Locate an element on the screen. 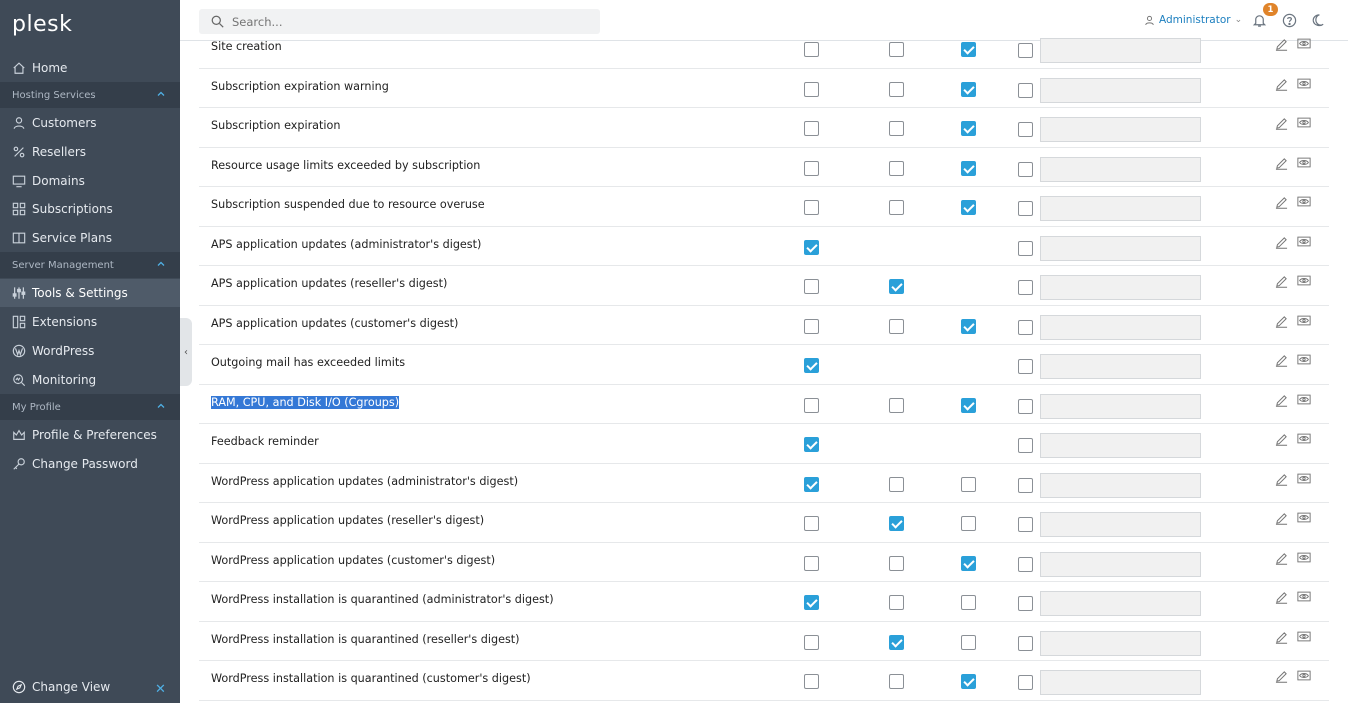 This screenshot has height=703, width=1348. nav-wordpress: WordPress is located at coordinates (90, 351).